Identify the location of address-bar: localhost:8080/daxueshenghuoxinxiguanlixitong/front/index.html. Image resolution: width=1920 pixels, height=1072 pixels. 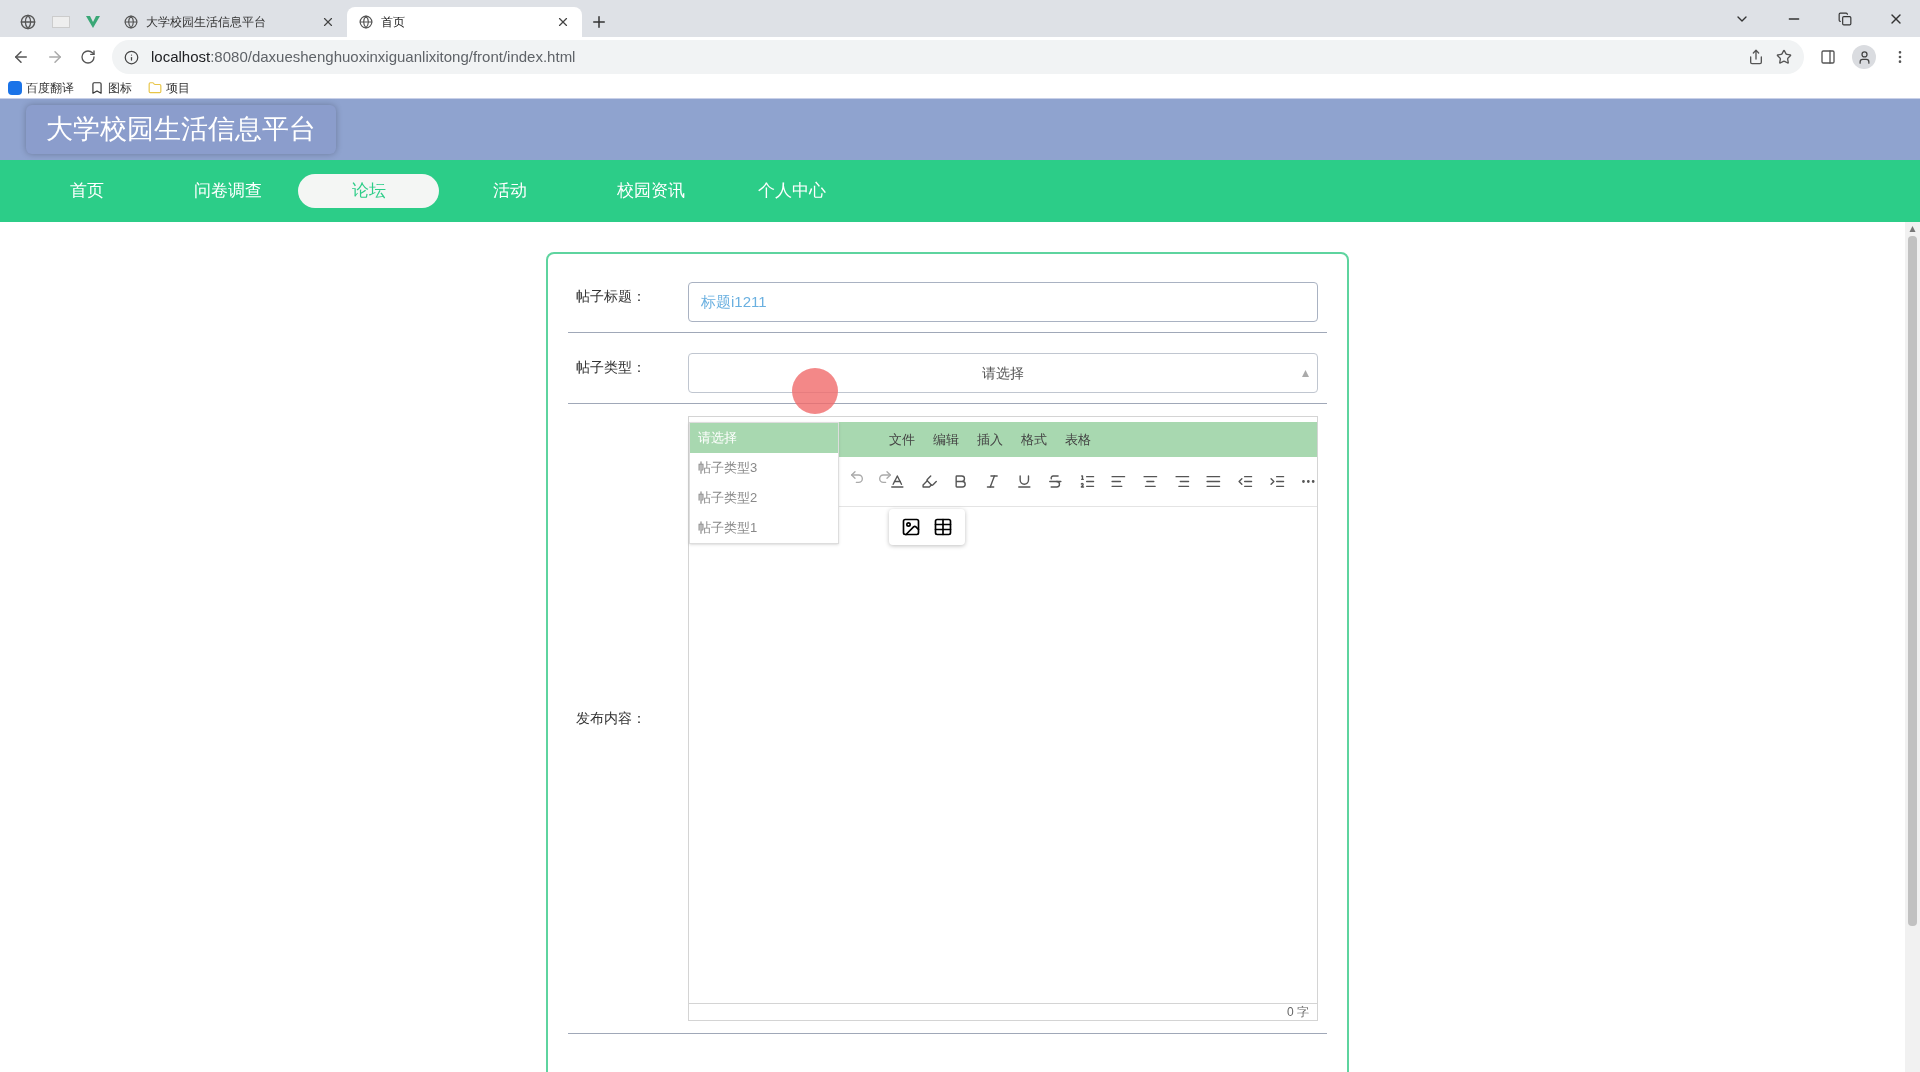
(958, 57).